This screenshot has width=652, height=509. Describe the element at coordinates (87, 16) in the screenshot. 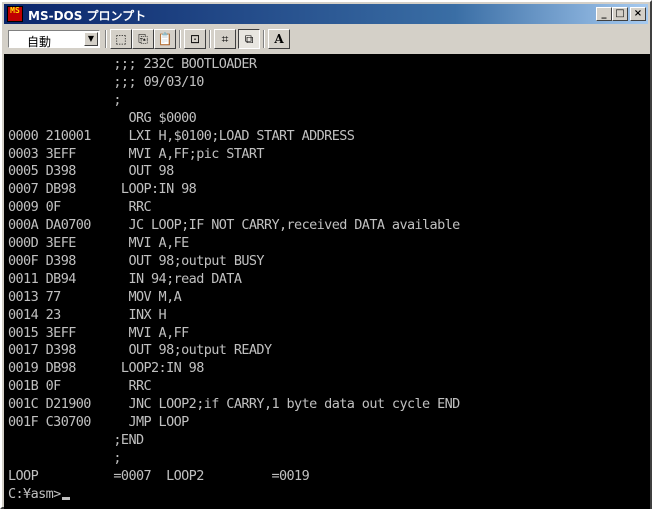

I see `window-title: MS-DOS プロンプト` at that location.